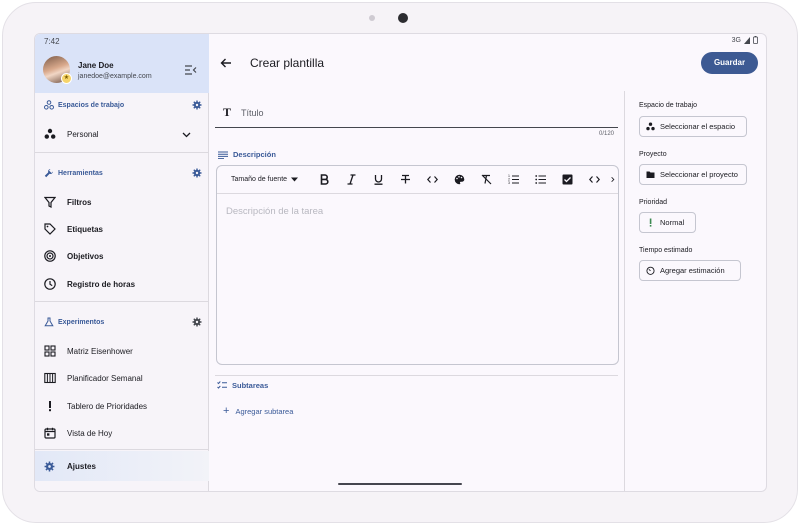 Image resolution: width=800 pixels, height=525 pixels. What do you see at coordinates (405, 180) in the screenshot?
I see `strikethrough-button` at bounding box center [405, 180].